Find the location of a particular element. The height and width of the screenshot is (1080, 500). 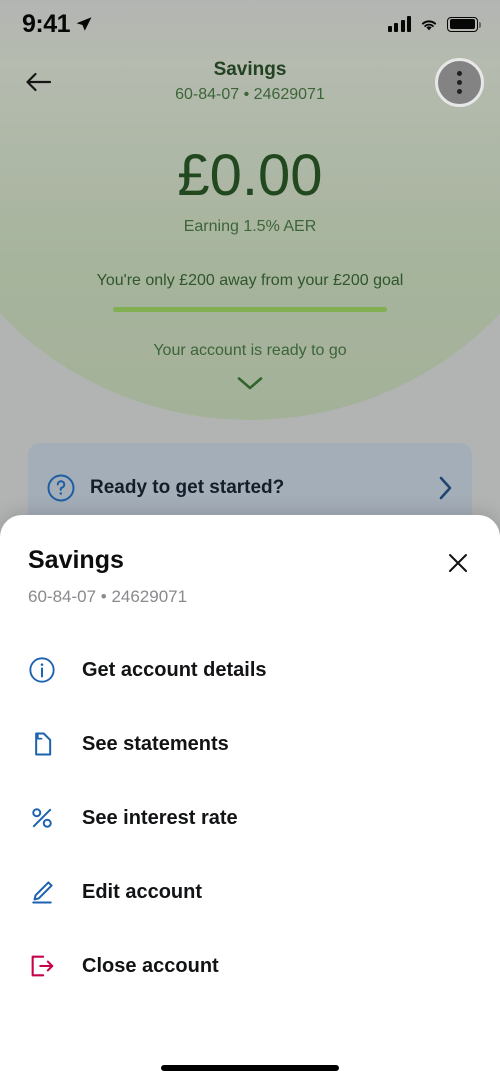

menu-label: See interest rate is located at coordinates (160, 817).